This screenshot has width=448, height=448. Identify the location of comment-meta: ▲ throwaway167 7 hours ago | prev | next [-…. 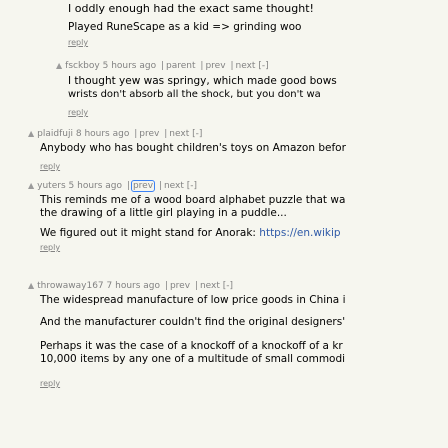
(131, 285).